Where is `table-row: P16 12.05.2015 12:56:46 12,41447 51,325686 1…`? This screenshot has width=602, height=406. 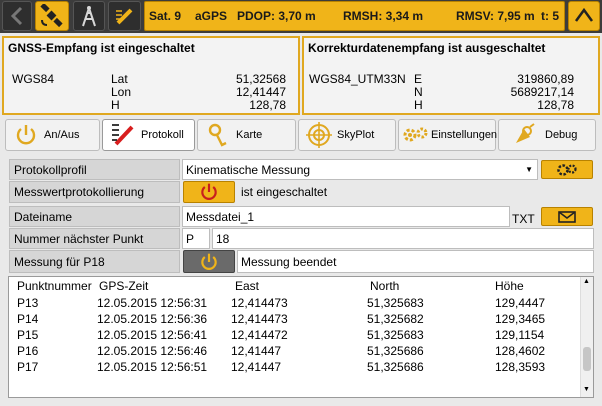 table-row: P16 12.05.2015 12:56:46 12,41447 51,325686 1… is located at coordinates (295, 351).